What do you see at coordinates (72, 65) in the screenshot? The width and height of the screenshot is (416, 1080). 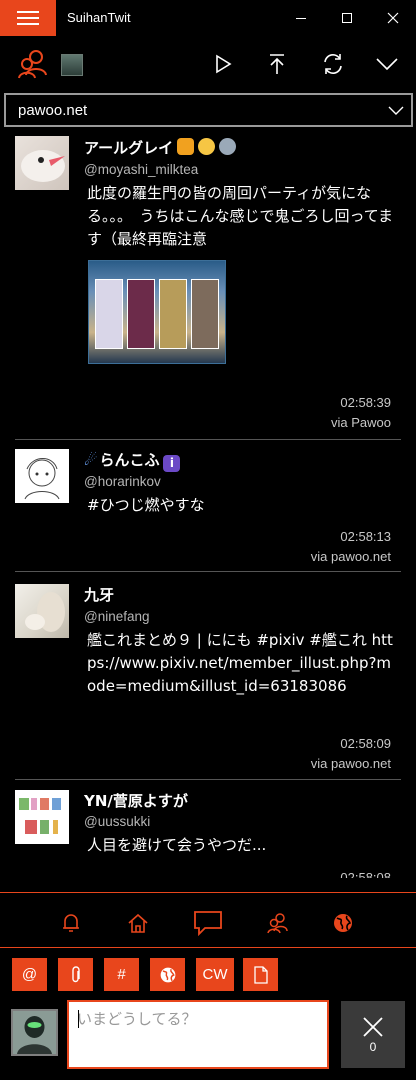 I see `current-account-avatar` at bounding box center [72, 65].